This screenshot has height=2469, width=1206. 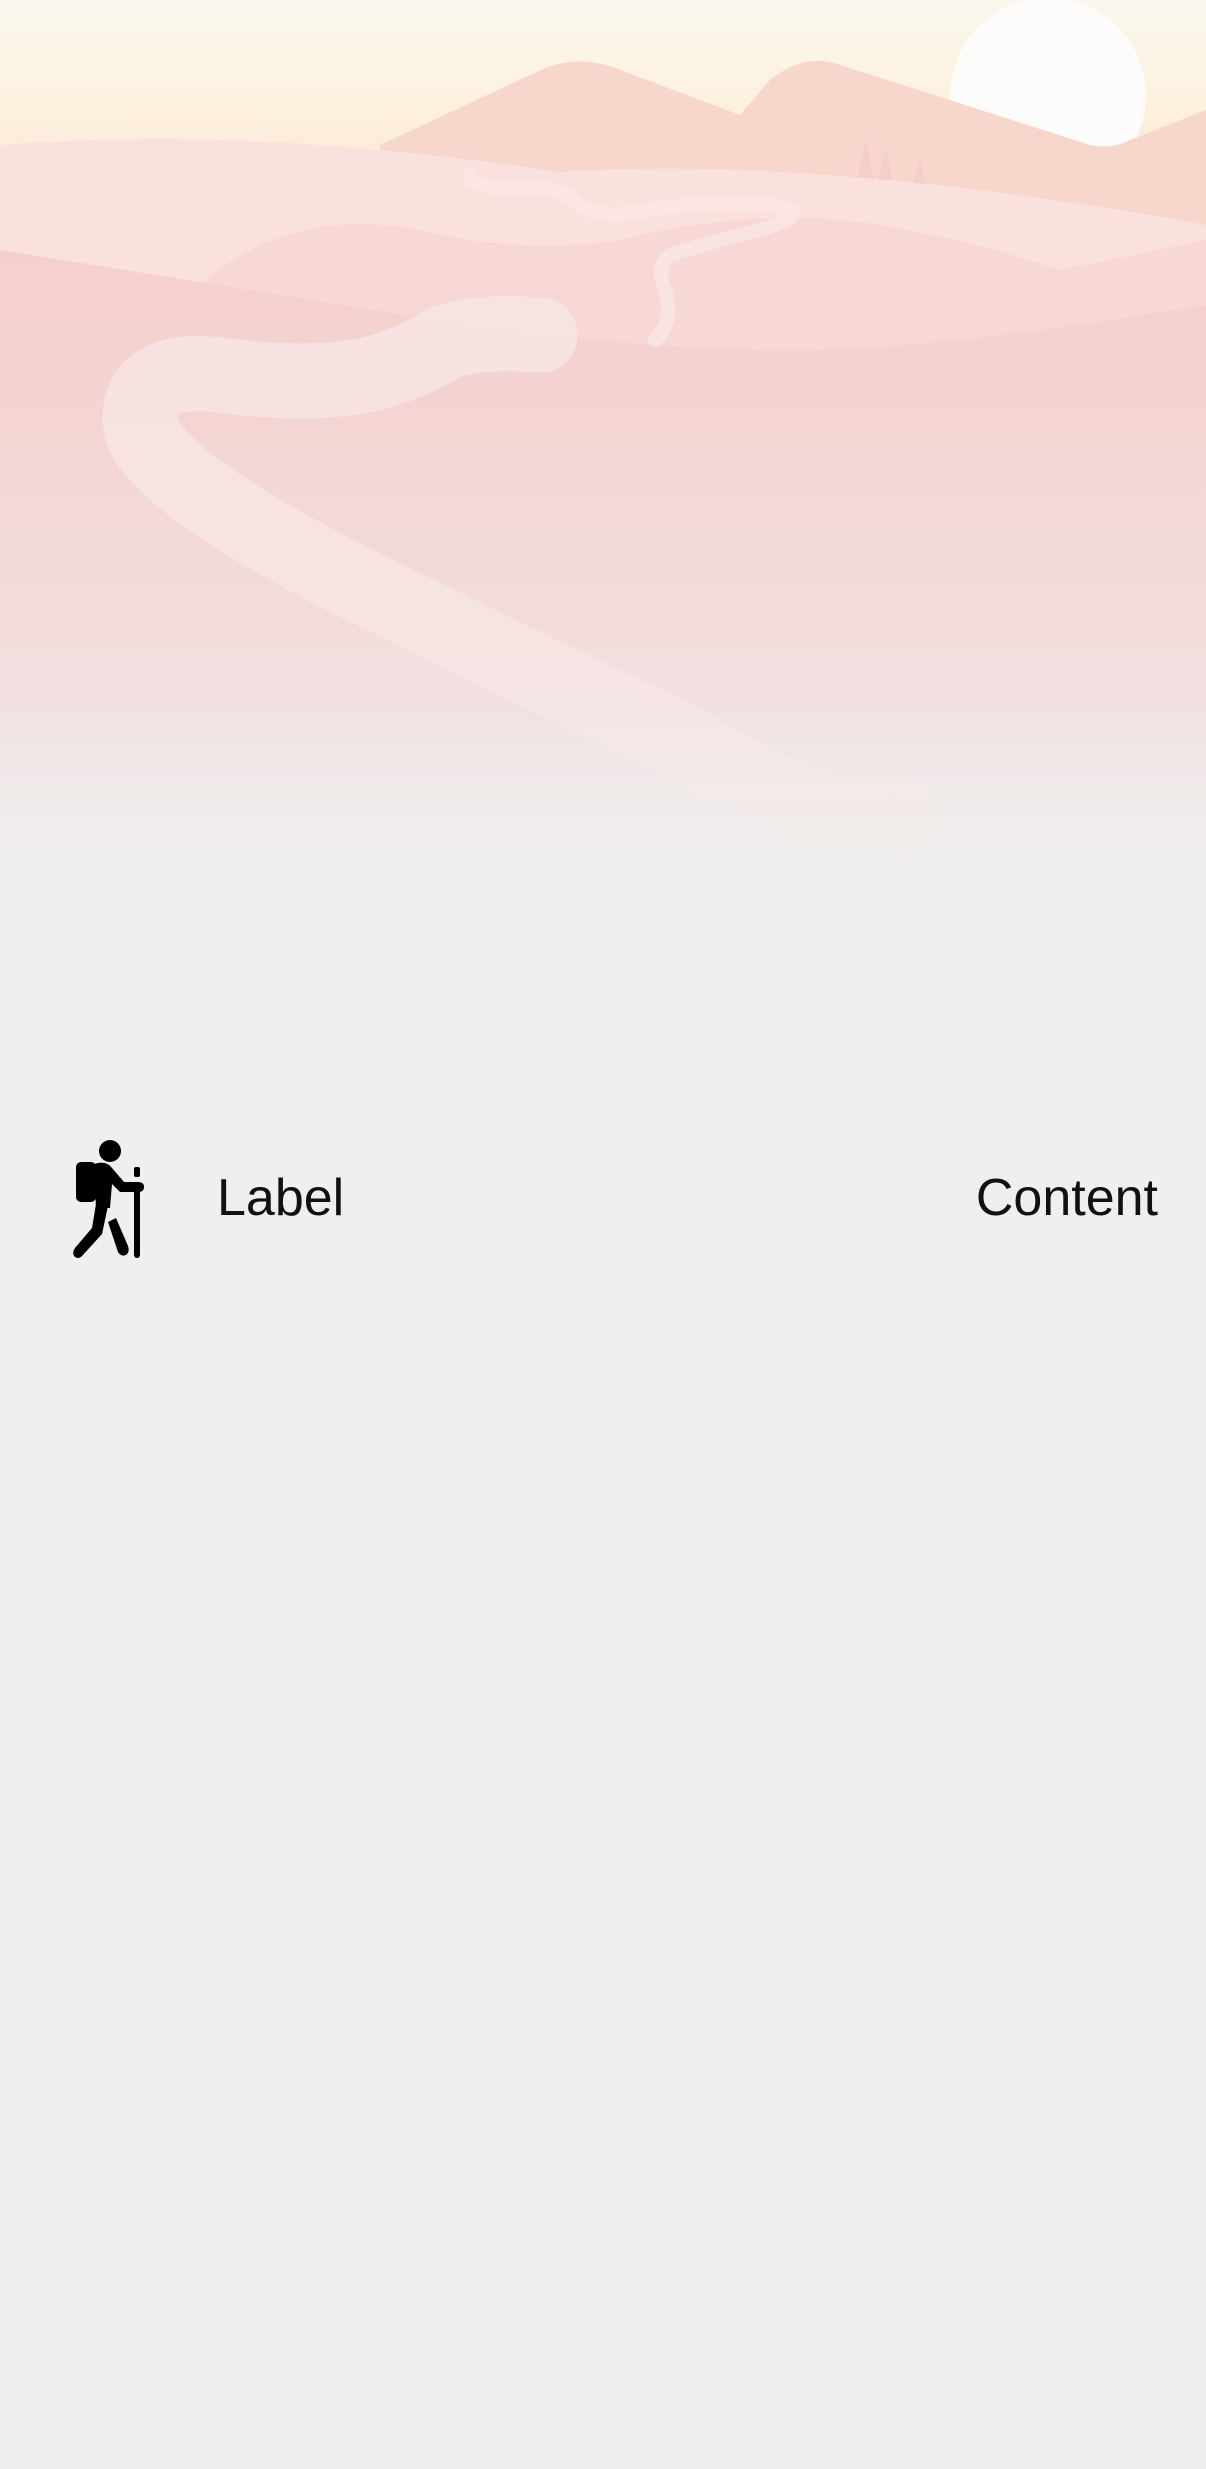 What do you see at coordinates (603, 1200) in the screenshot?
I see `label-content-row: Label Content` at bounding box center [603, 1200].